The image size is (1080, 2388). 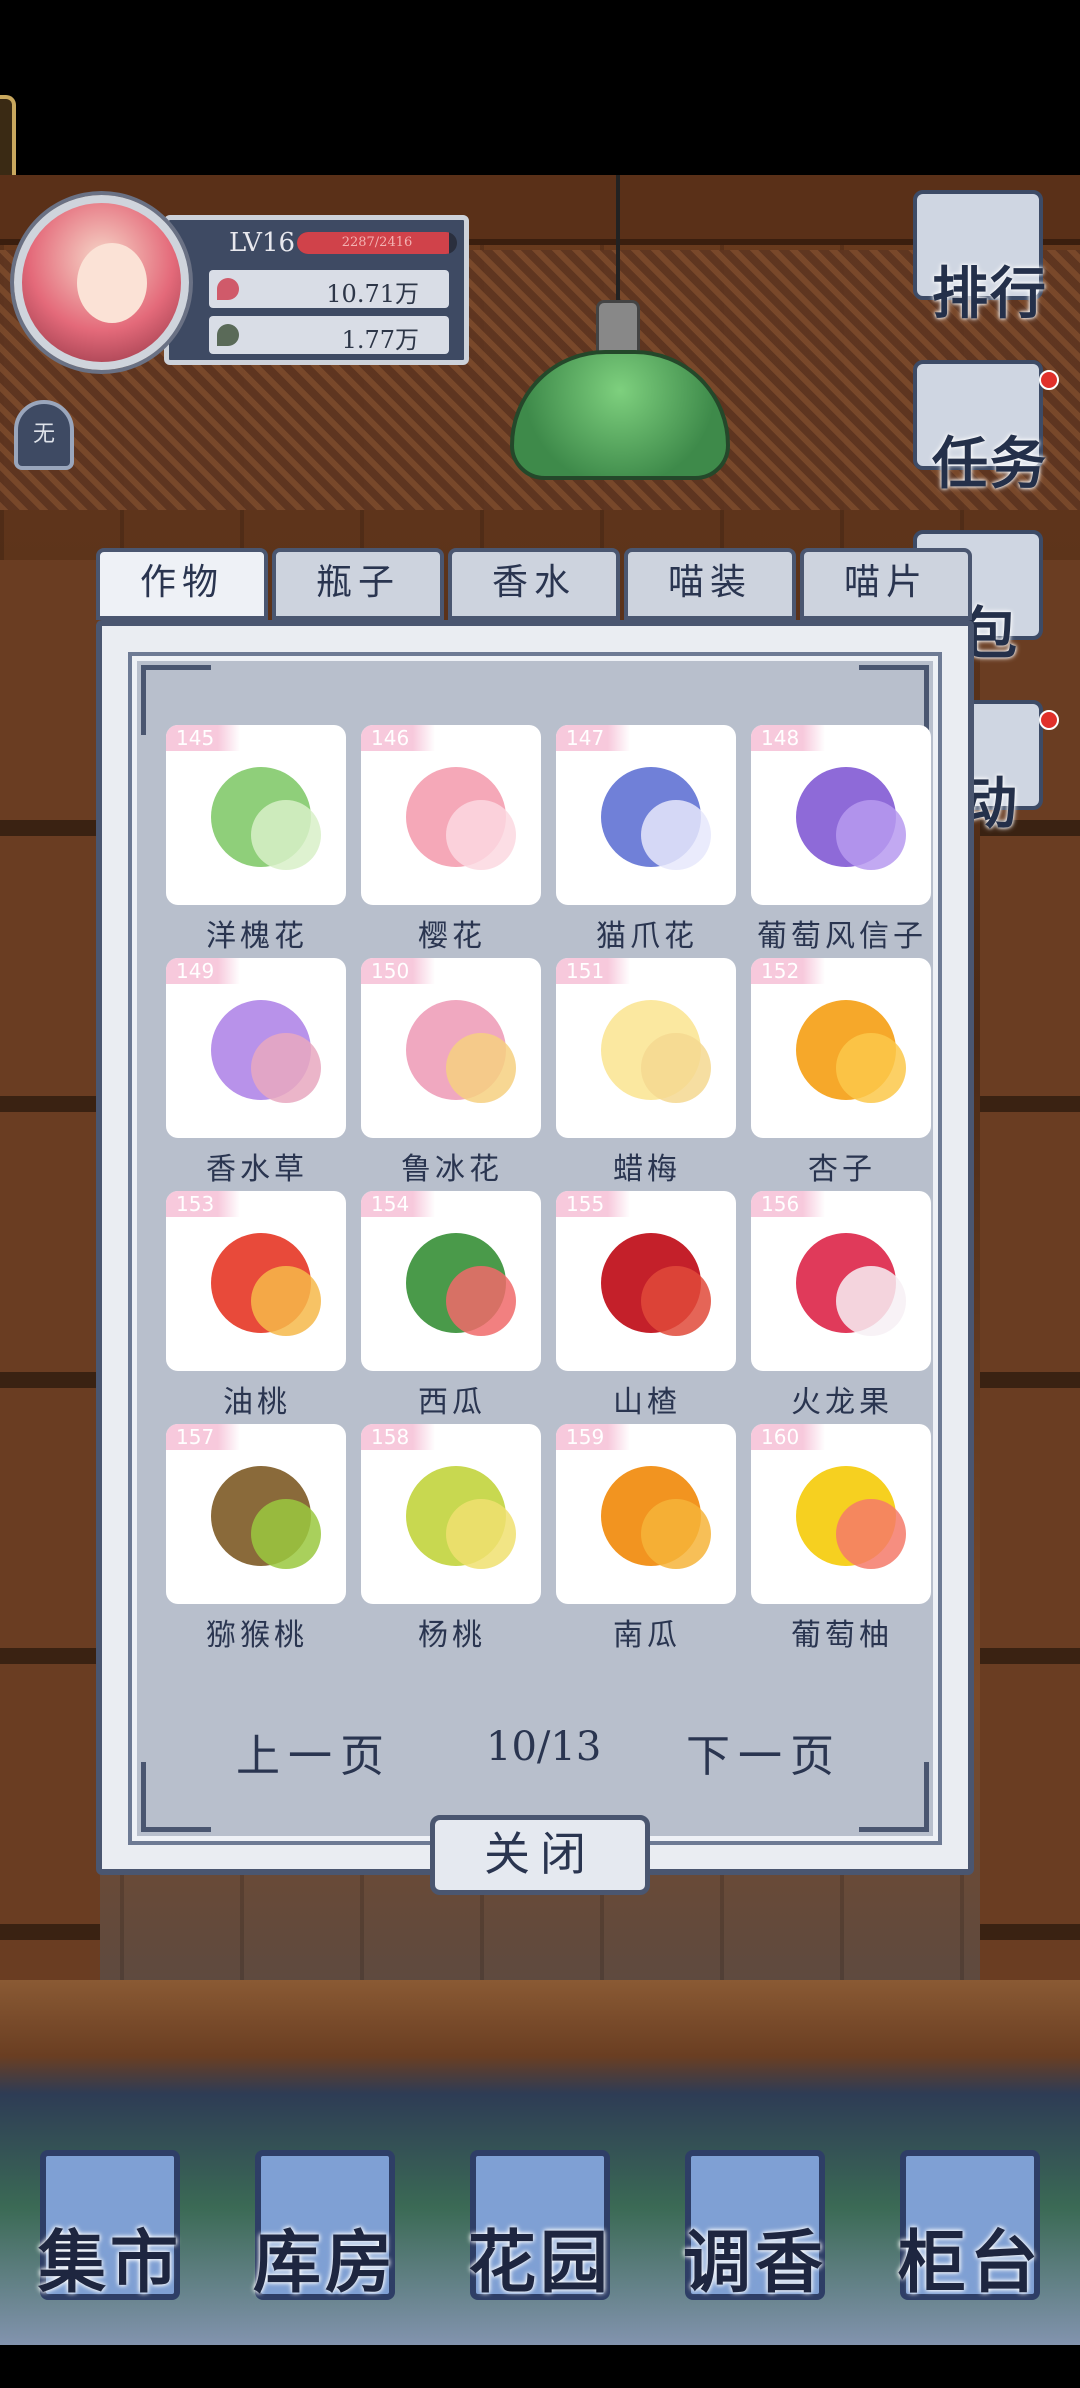 I want to click on codex-item: 158 杨桃, so click(x=447, y=1540).